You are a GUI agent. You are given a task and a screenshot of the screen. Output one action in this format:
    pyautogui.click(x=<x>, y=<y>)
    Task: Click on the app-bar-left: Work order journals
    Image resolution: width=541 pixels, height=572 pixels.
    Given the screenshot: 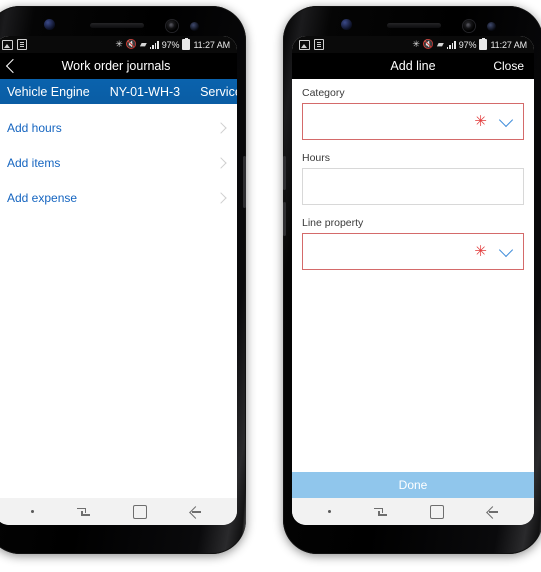 What is the action you would take?
    pyautogui.click(x=118, y=66)
    